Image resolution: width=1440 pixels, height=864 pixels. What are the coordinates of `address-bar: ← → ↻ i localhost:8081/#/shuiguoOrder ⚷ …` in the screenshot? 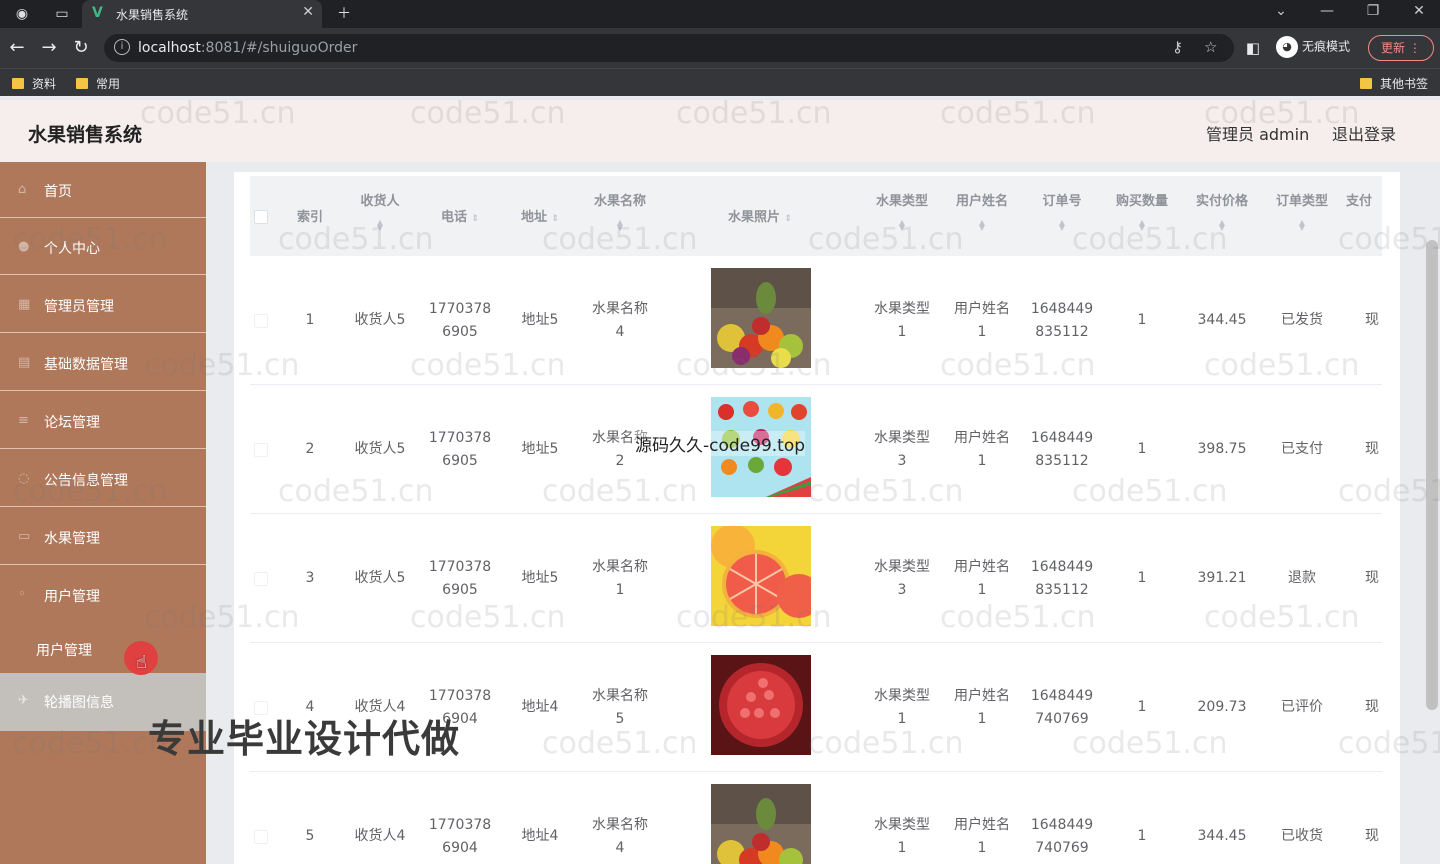 It's located at (720, 48).